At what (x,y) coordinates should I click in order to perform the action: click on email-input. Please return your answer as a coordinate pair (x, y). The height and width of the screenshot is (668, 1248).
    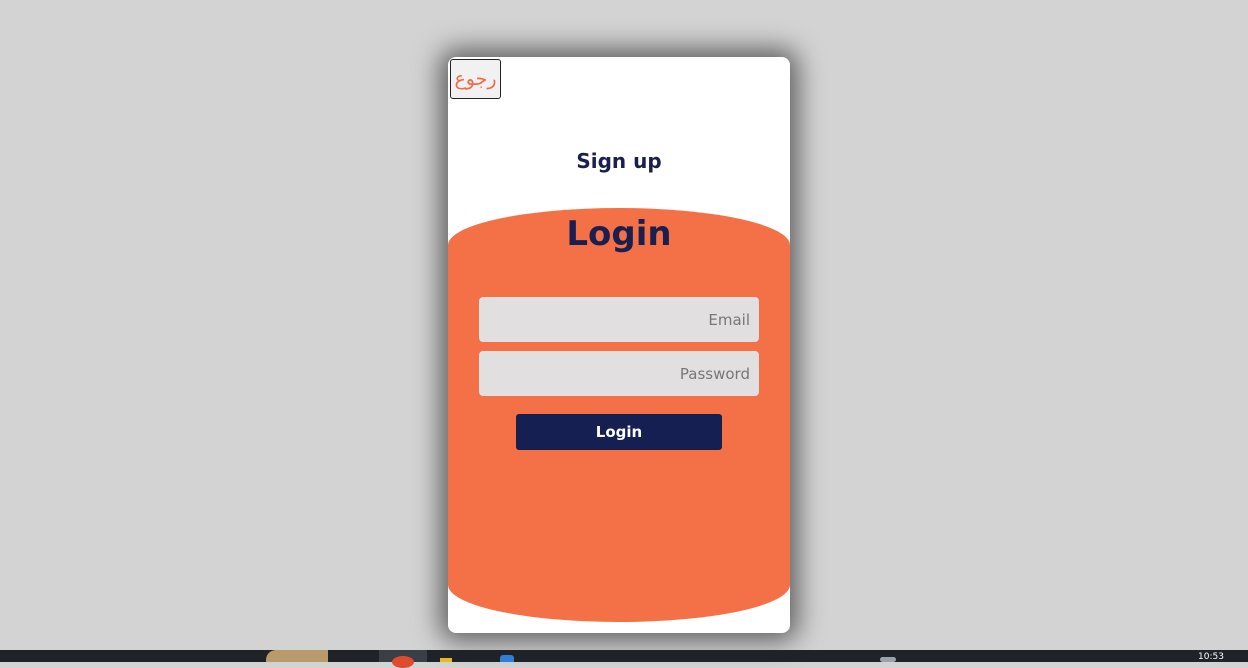
    Looking at the image, I should click on (619, 319).